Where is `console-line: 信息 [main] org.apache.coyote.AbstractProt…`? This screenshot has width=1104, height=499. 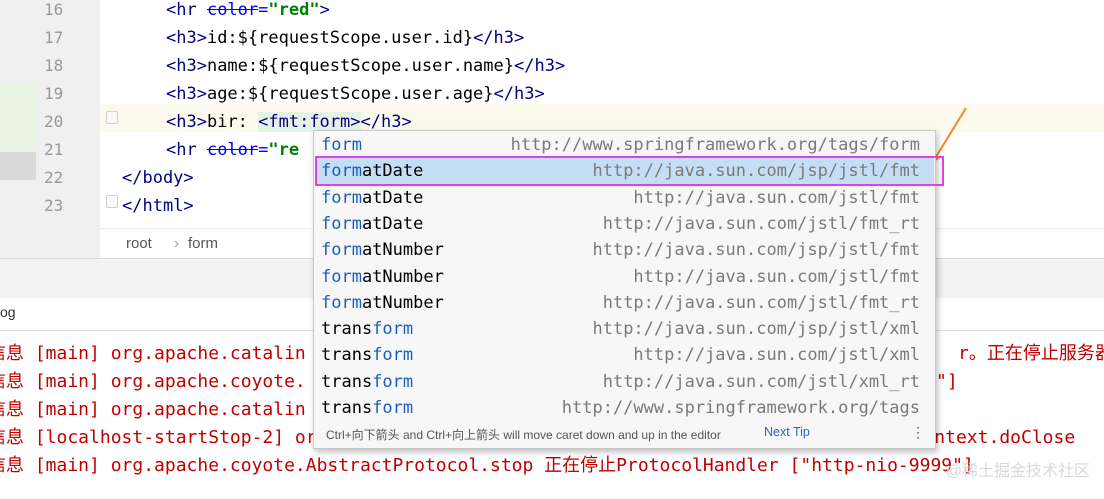
console-line: 信息 [main] org.apache.coyote.AbstractProt… is located at coordinates (487, 465).